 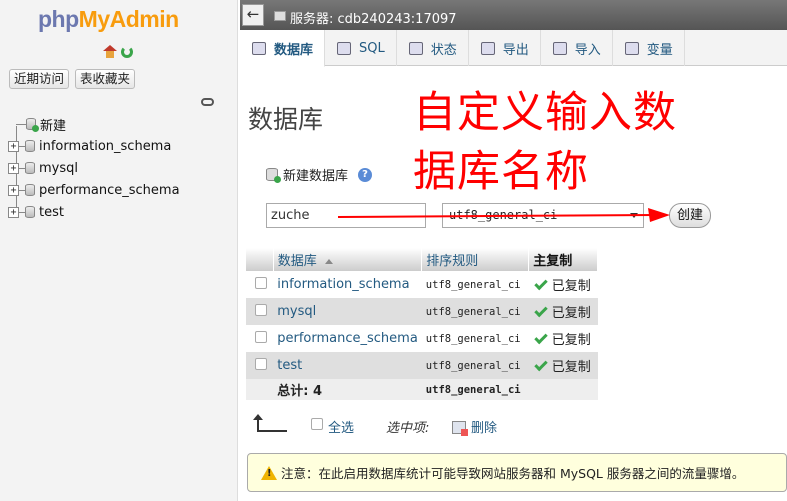 I want to click on import-icon, so click(x=559, y=48).